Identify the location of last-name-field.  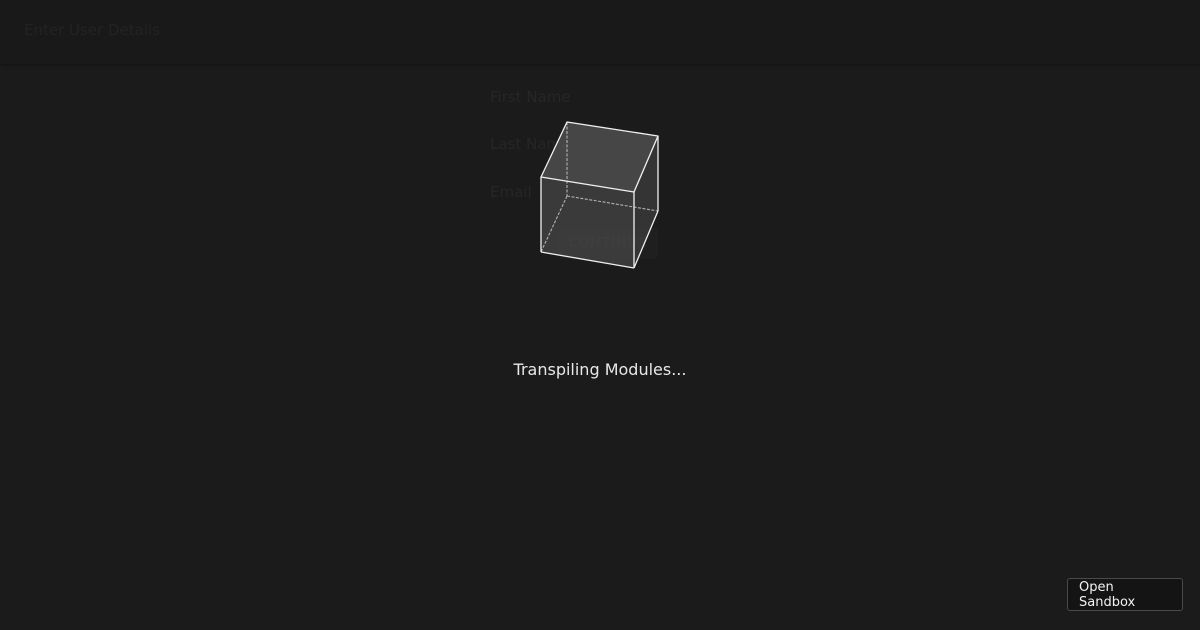
(600, 144).